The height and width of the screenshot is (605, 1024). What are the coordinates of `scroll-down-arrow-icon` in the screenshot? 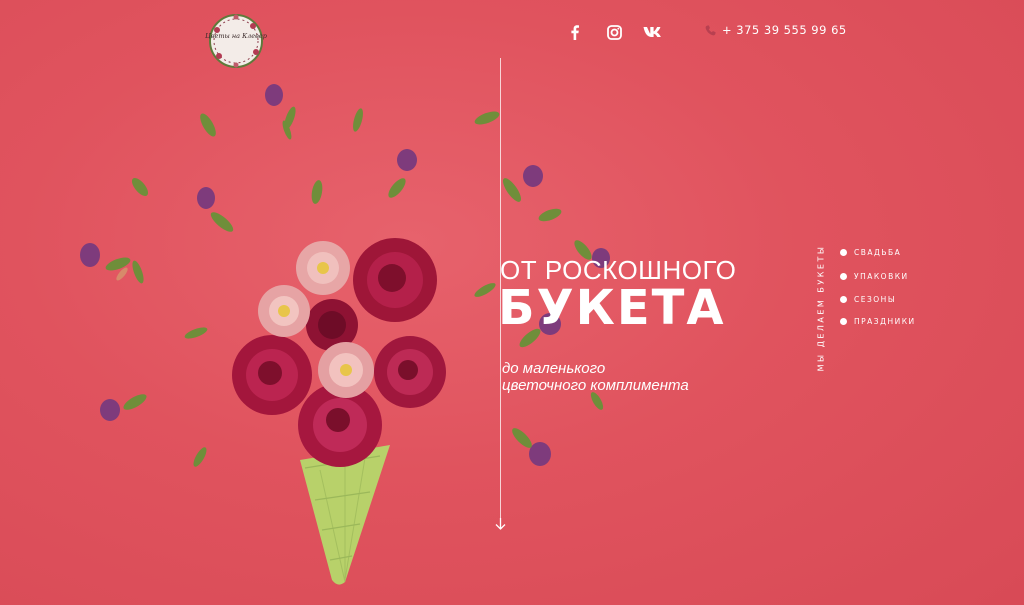 It's located at (500, 524).